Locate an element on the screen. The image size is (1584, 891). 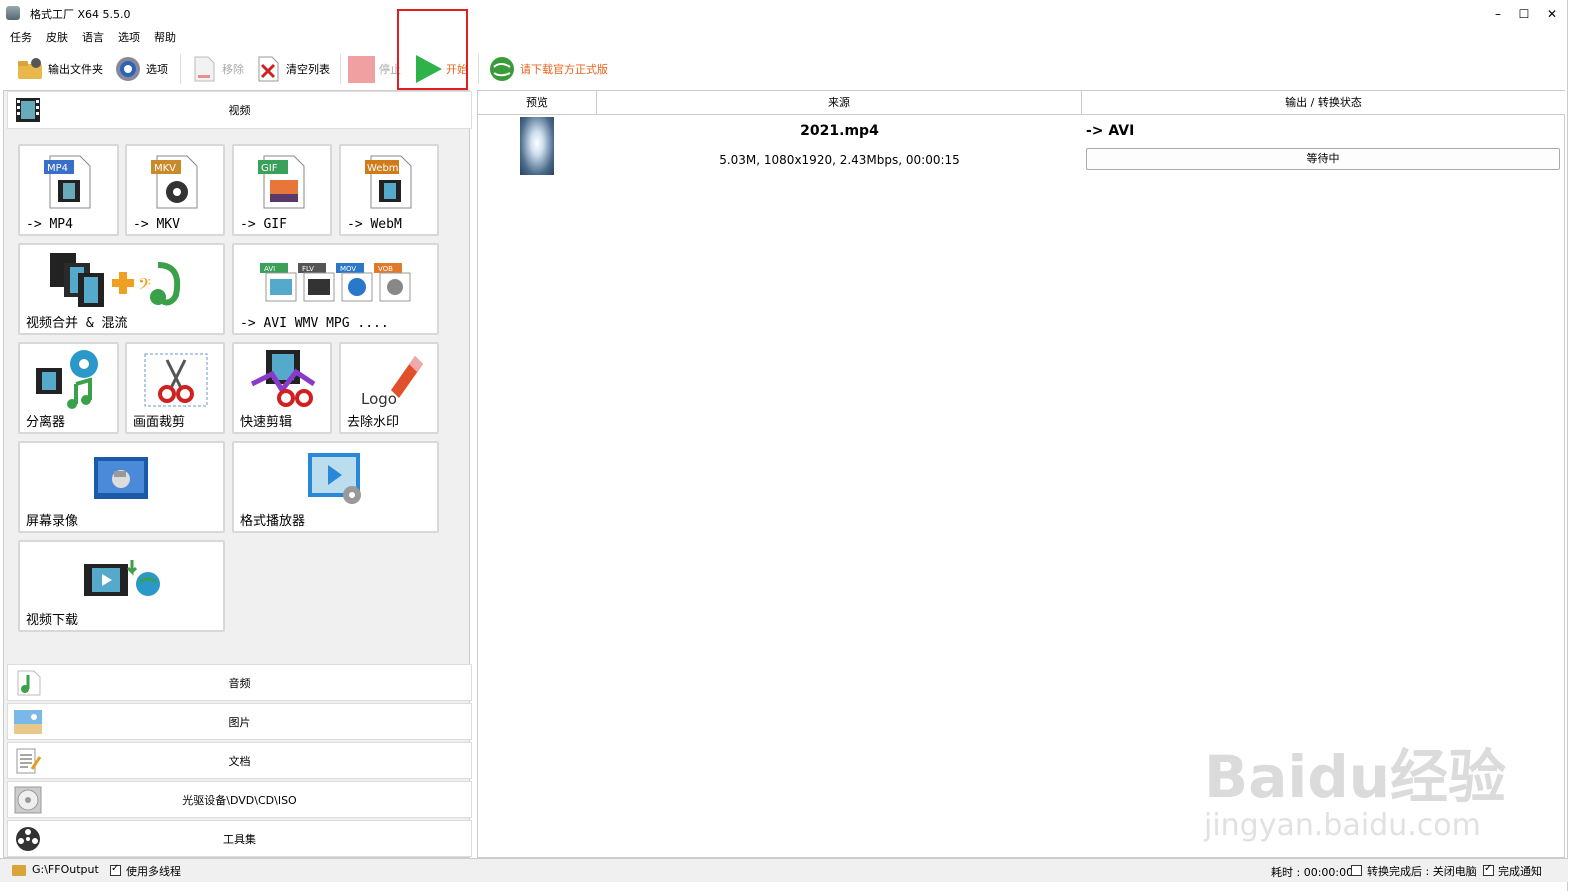
tile-video-download: 视频下载 is located at coordinates (121, 586).